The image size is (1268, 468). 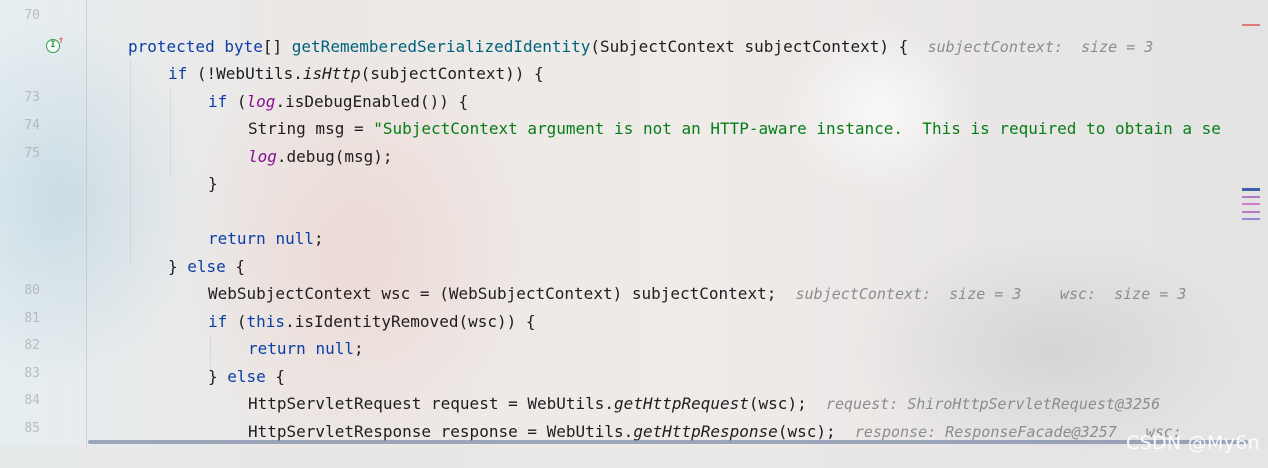 I want to click on line-number: 80, so click(x=32, y=290).